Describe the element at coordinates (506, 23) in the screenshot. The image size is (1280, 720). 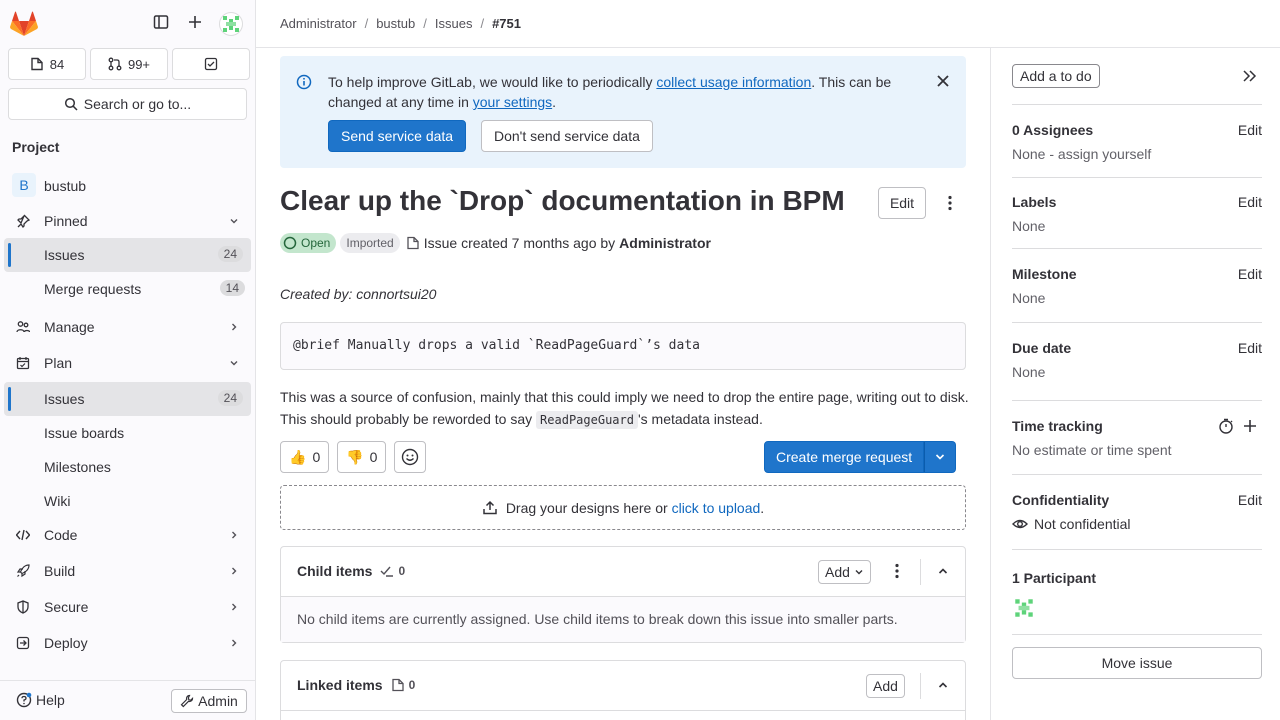
I see `breadcrumb-current: #751` at that location.